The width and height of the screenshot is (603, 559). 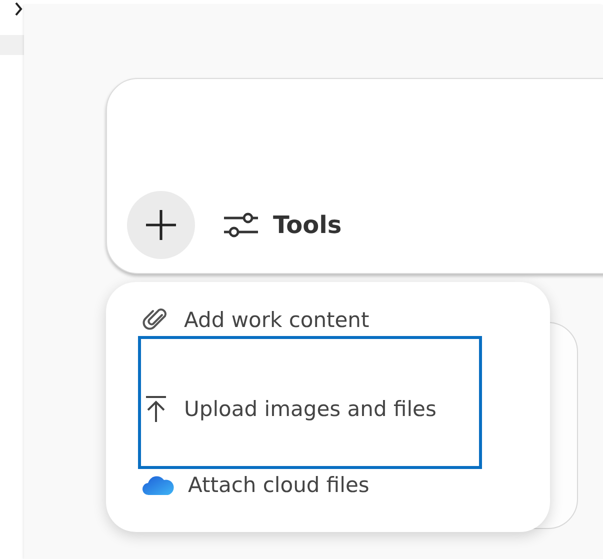 What do you see at coordinates (161, 225) in the screenshot?
I see `plus-icon` at bounding box center [161, 225].